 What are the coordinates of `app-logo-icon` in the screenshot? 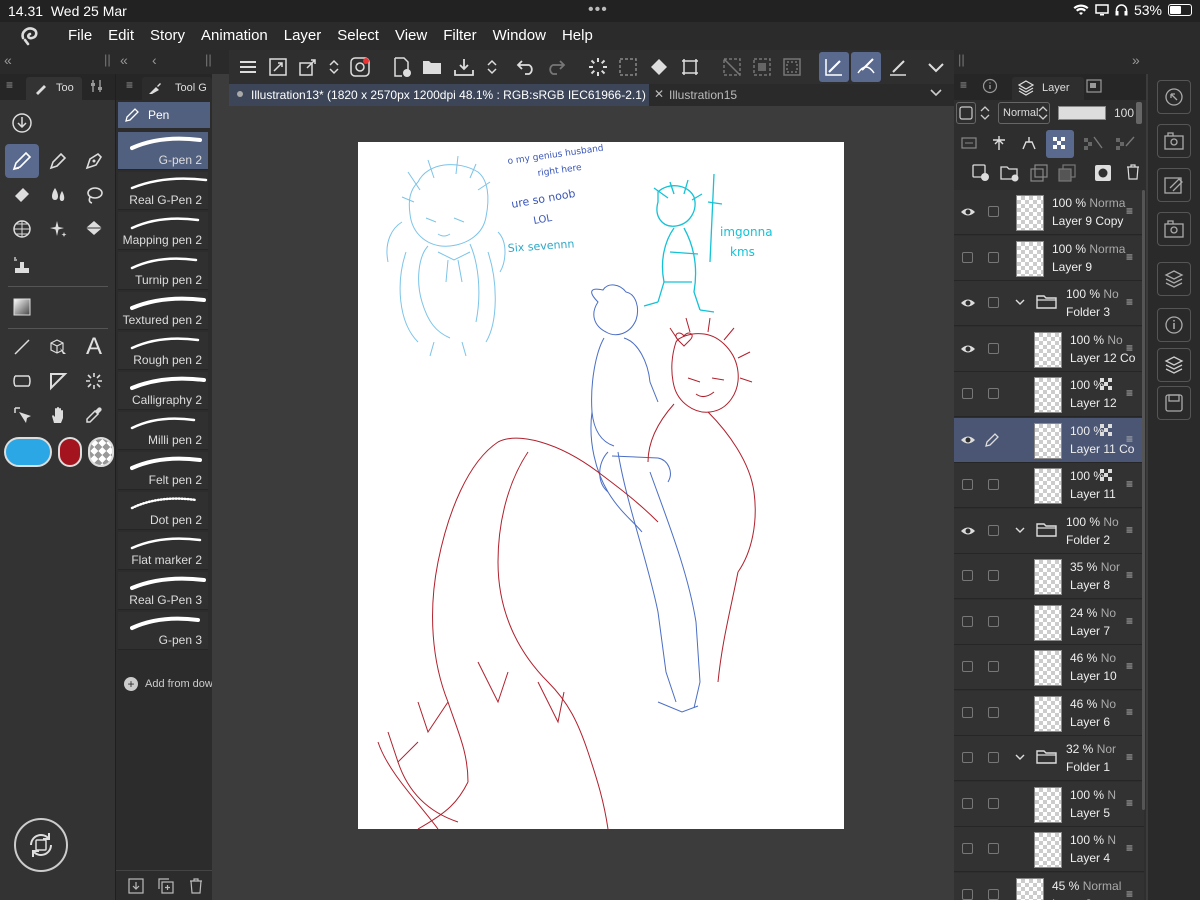 It's located at (30, 36).